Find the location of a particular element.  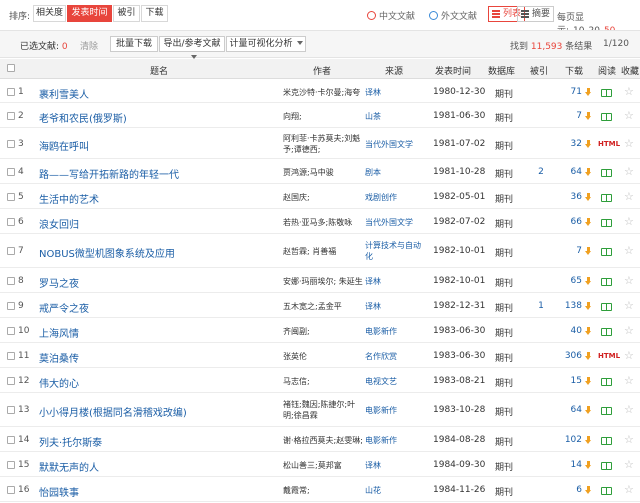

clear-button: 清除 is located at coordinates (89, 45).